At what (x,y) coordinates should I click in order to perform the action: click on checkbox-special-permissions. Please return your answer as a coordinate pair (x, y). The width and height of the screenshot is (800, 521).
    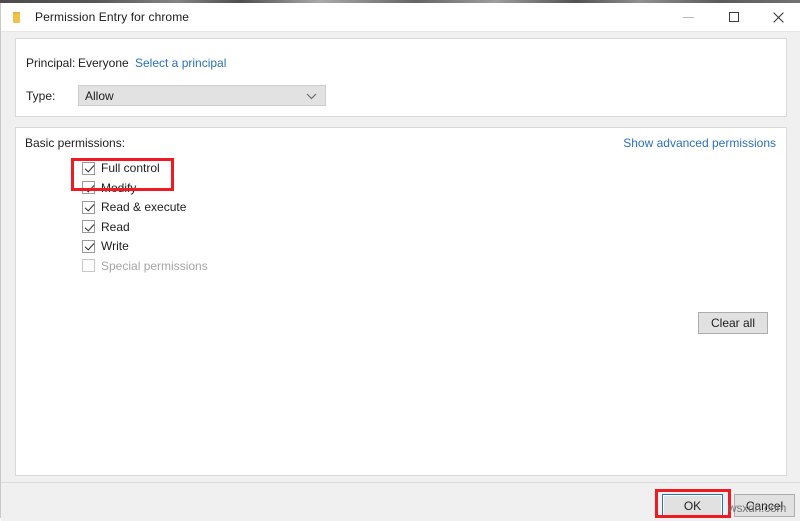
    Looking at the image, I should click on (88, 265).